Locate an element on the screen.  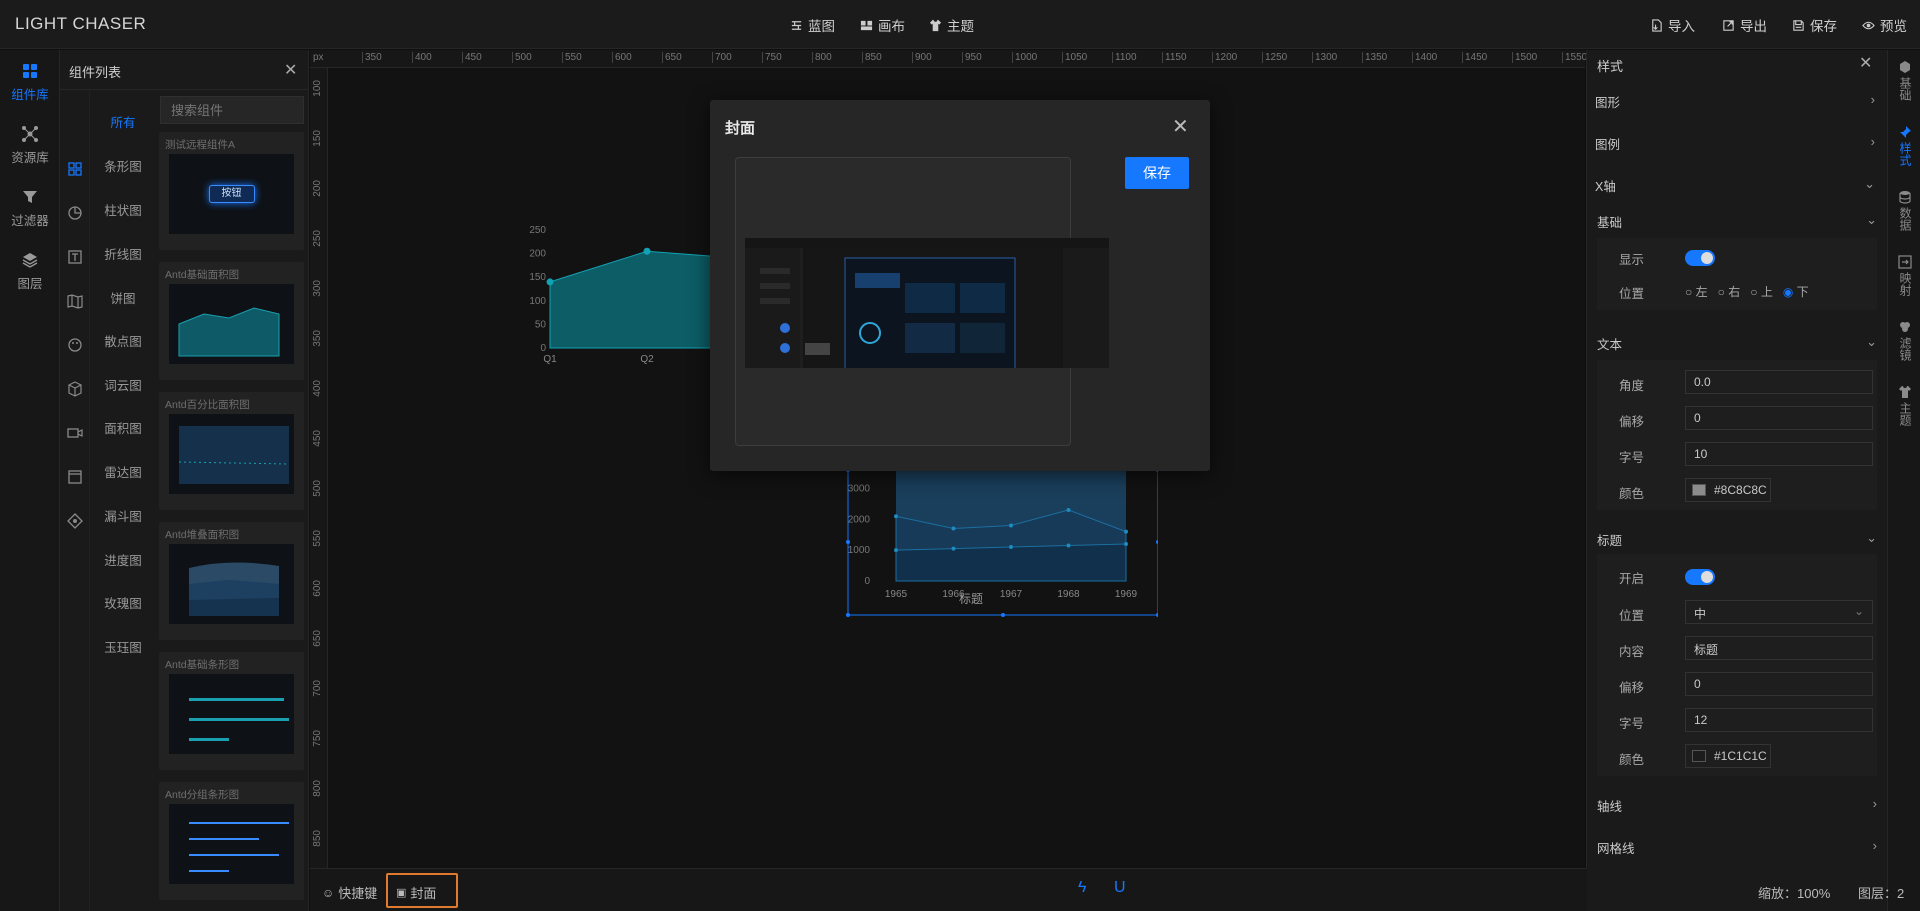
category-bar: 条形图 is located at coordinates (123, 165).